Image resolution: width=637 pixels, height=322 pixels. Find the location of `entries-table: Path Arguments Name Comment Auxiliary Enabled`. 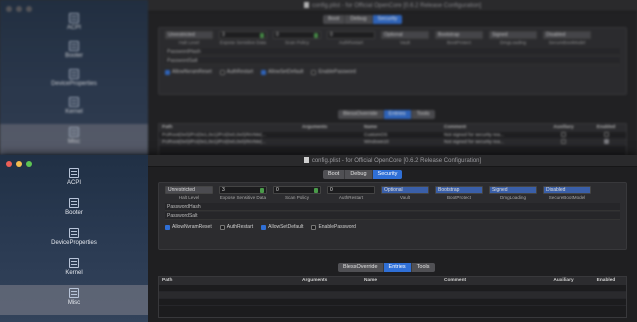

entries-table: Path Arguments Name Comment Auxiliary Enabled is located at coordinates (392, 297).